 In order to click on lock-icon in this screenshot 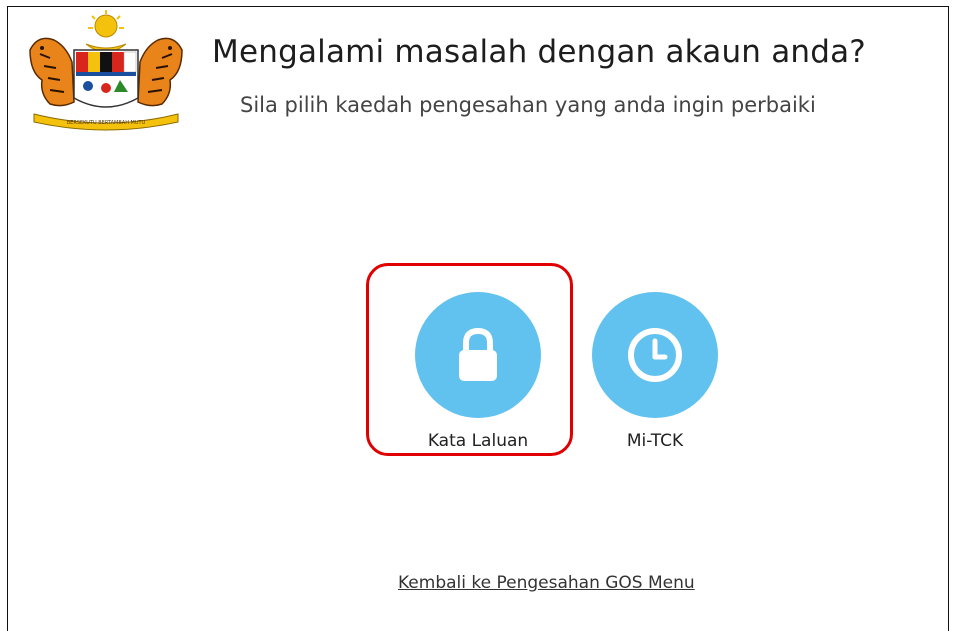, I will do `click(478, 354)`.